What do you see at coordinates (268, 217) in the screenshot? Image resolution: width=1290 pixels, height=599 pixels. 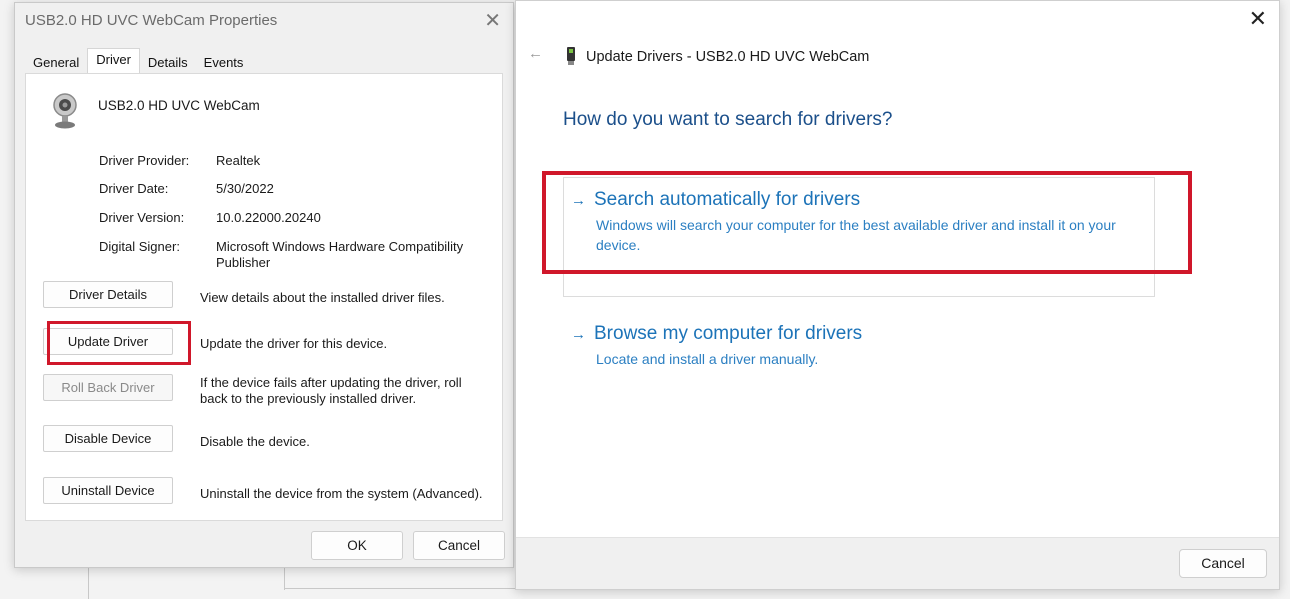 I see `driver-version-value: 10.0.22000.20240` at bounding box center [268, 217].